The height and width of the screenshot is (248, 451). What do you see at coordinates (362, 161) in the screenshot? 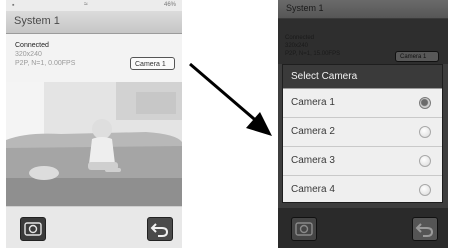
I see `camera-option-3: Camera 3` at bounding box center [362, 161].